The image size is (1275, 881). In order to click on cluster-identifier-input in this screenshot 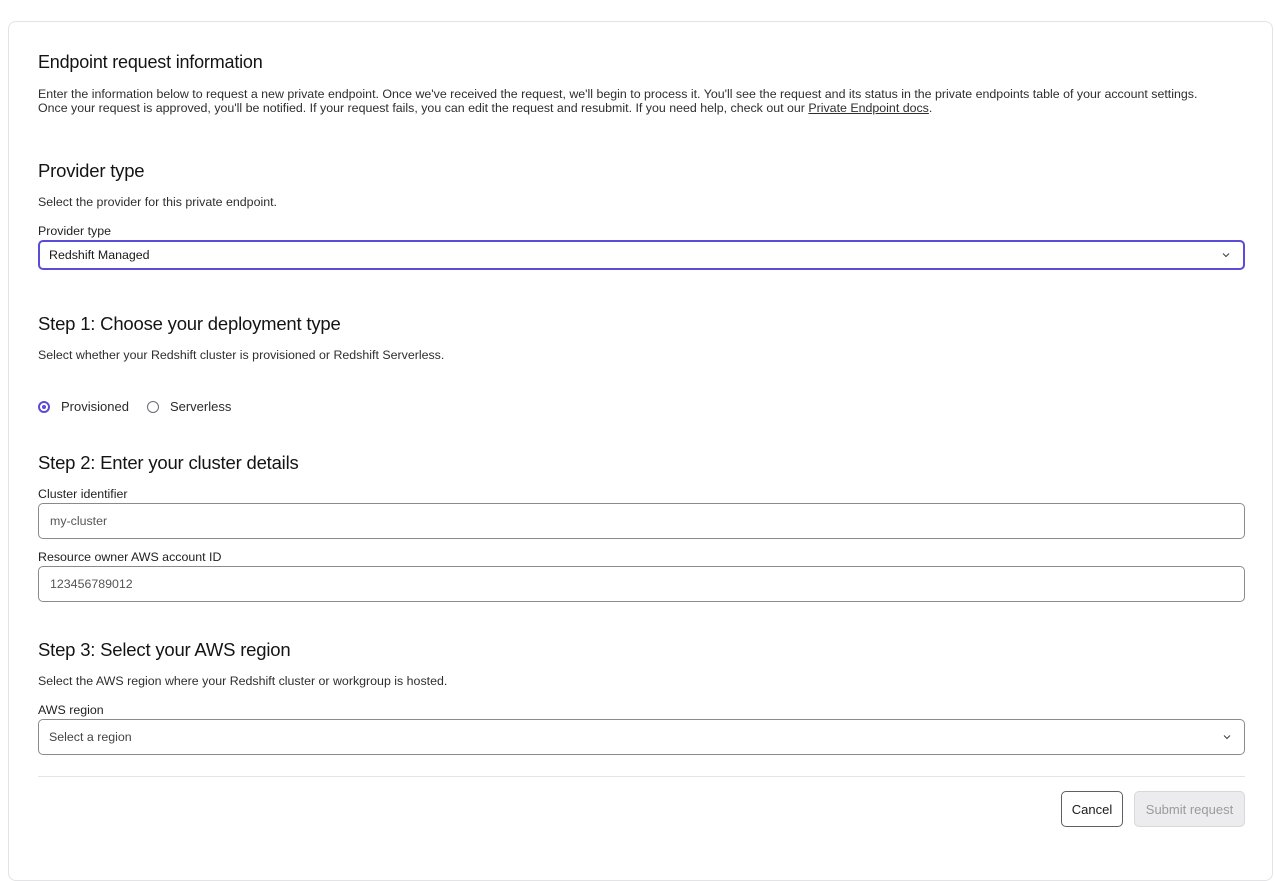, I will do `click(641, 521)`.